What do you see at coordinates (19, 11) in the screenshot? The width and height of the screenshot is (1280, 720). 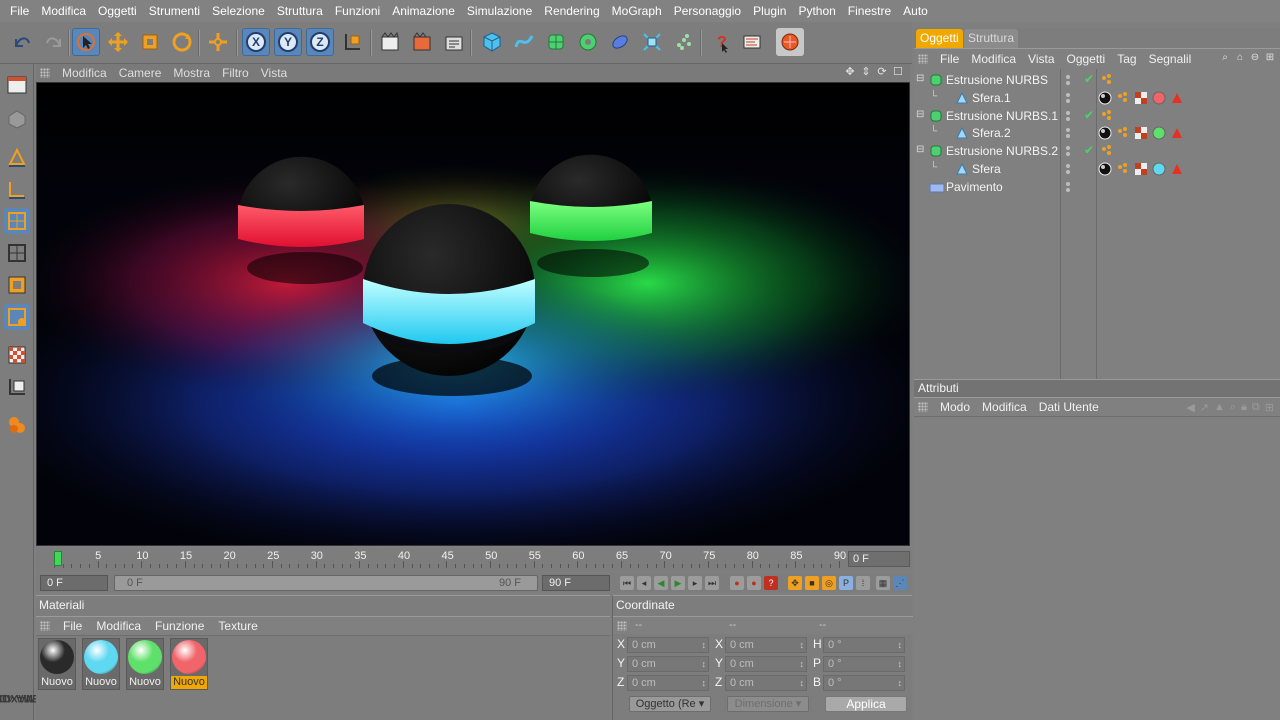 I see `menu-file: File` at bounding box center [19, 11].